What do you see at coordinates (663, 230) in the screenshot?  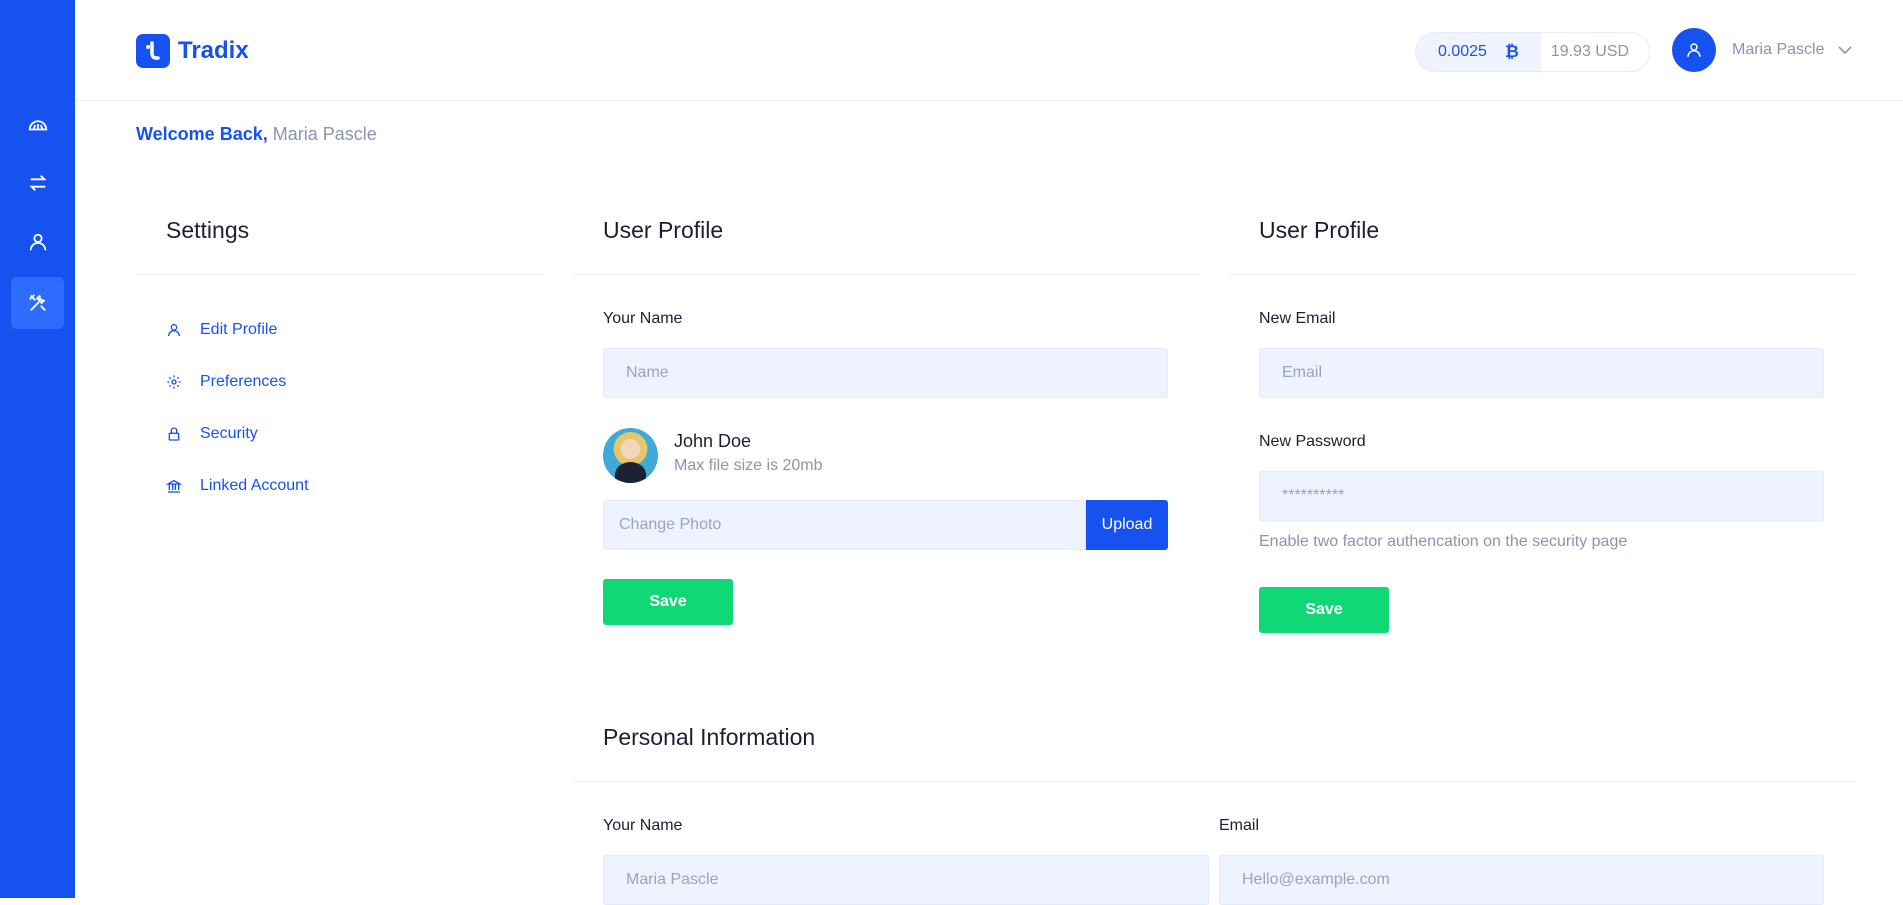 I see `profile-card-title: User Profile` at bounding box center [663, 230].